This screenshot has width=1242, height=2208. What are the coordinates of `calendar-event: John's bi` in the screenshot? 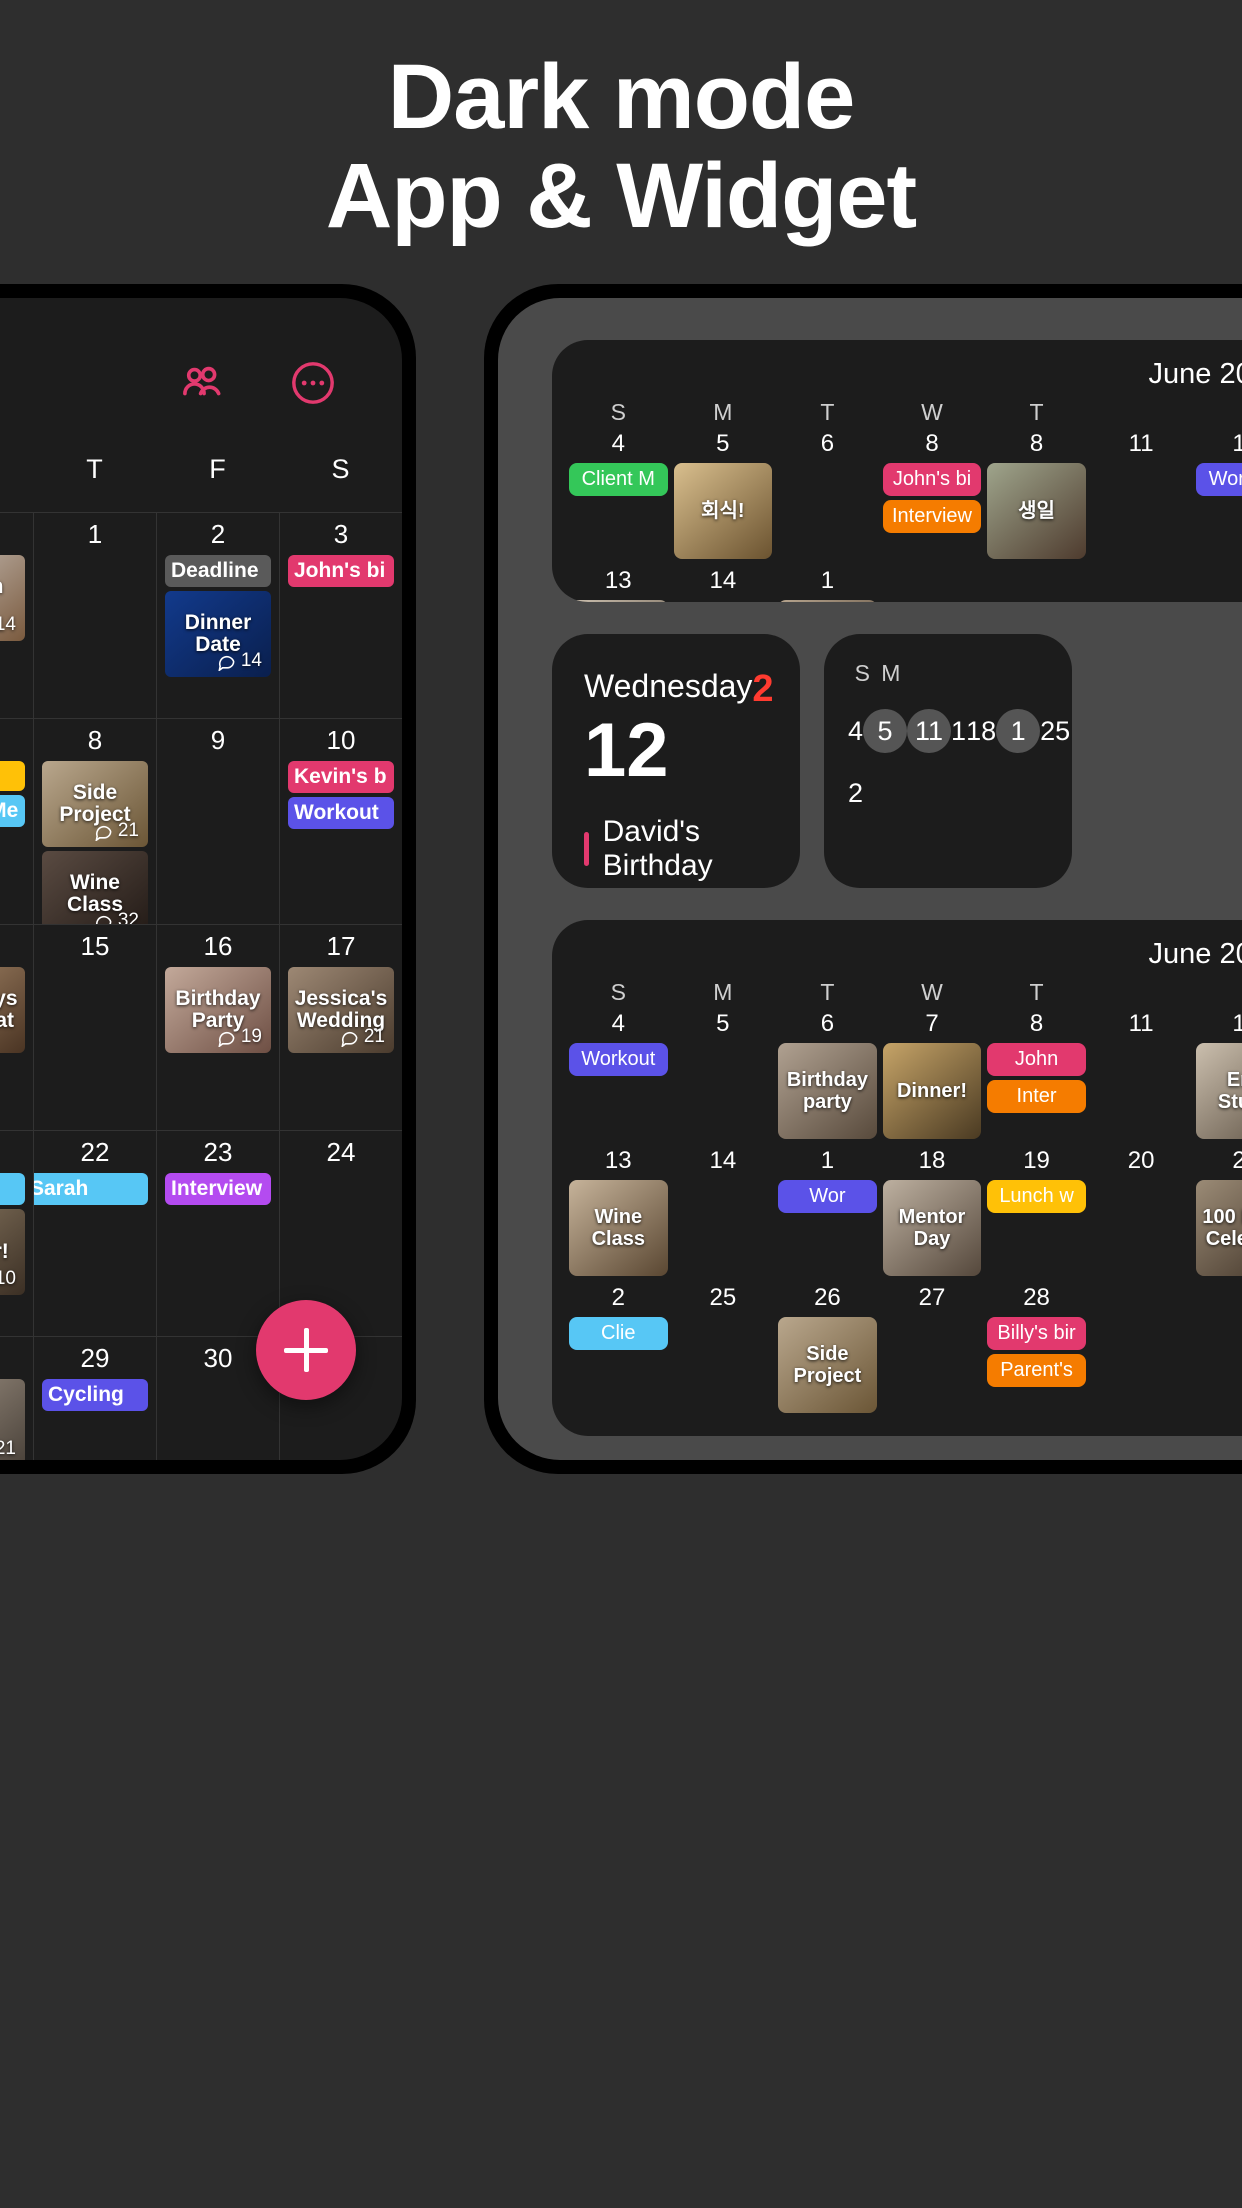 It's located at (341, 571).